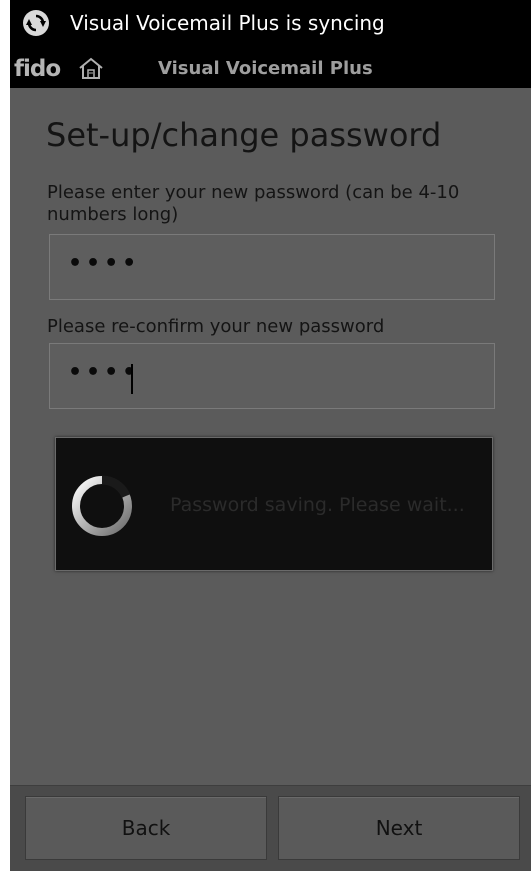 Image resolution: width=531 pixels, height=871 pixels. I want to click on page-title: Set-up/change password, so click(244, 135).